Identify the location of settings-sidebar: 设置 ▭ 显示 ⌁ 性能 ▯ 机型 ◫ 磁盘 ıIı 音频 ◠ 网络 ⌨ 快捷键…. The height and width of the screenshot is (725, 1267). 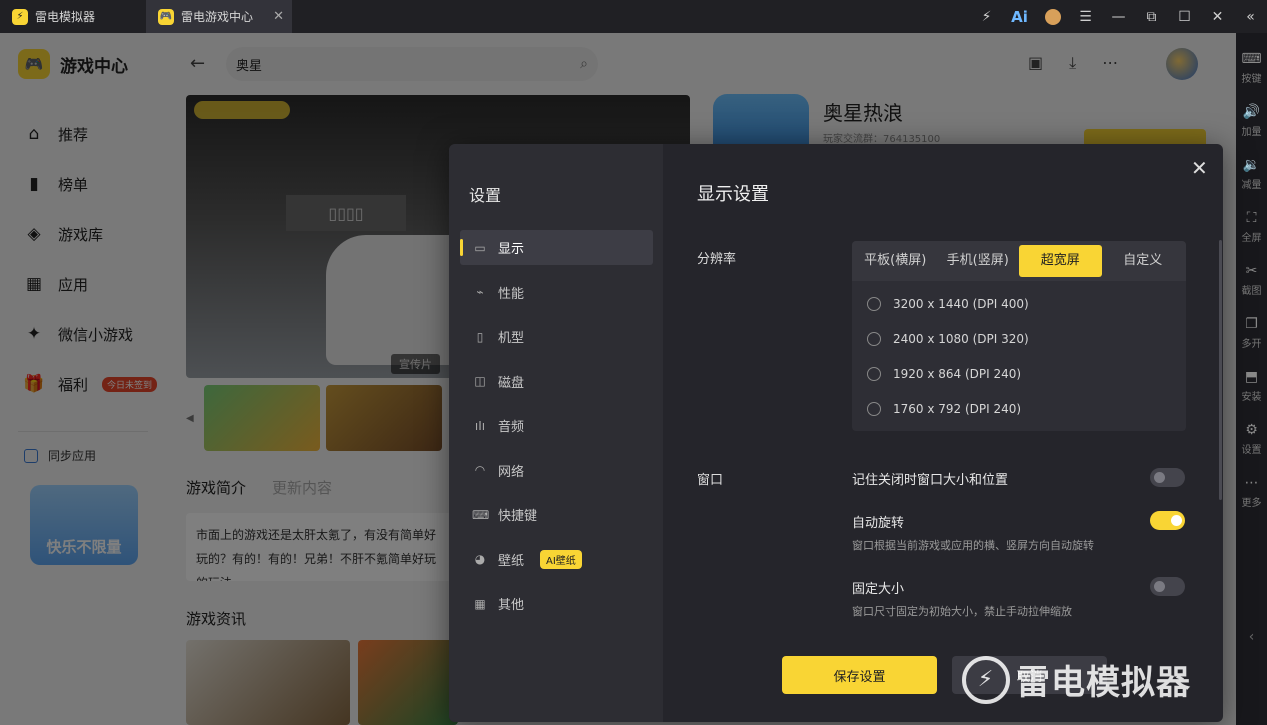
(556, 433).